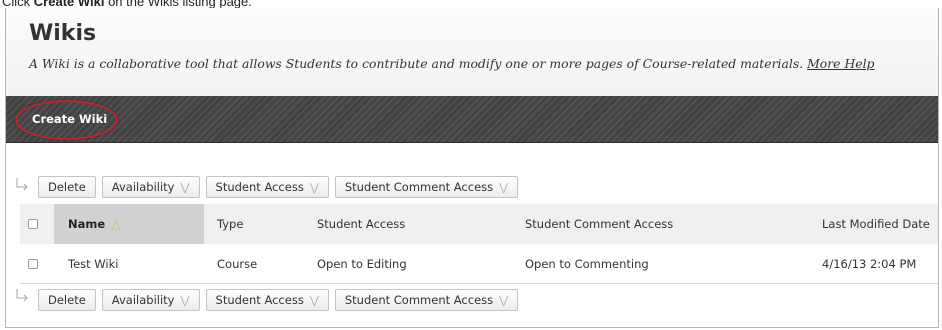 The width and height of the screenshot is (942, 330). I want to click on page-title: Wikis, so click(63, 33).